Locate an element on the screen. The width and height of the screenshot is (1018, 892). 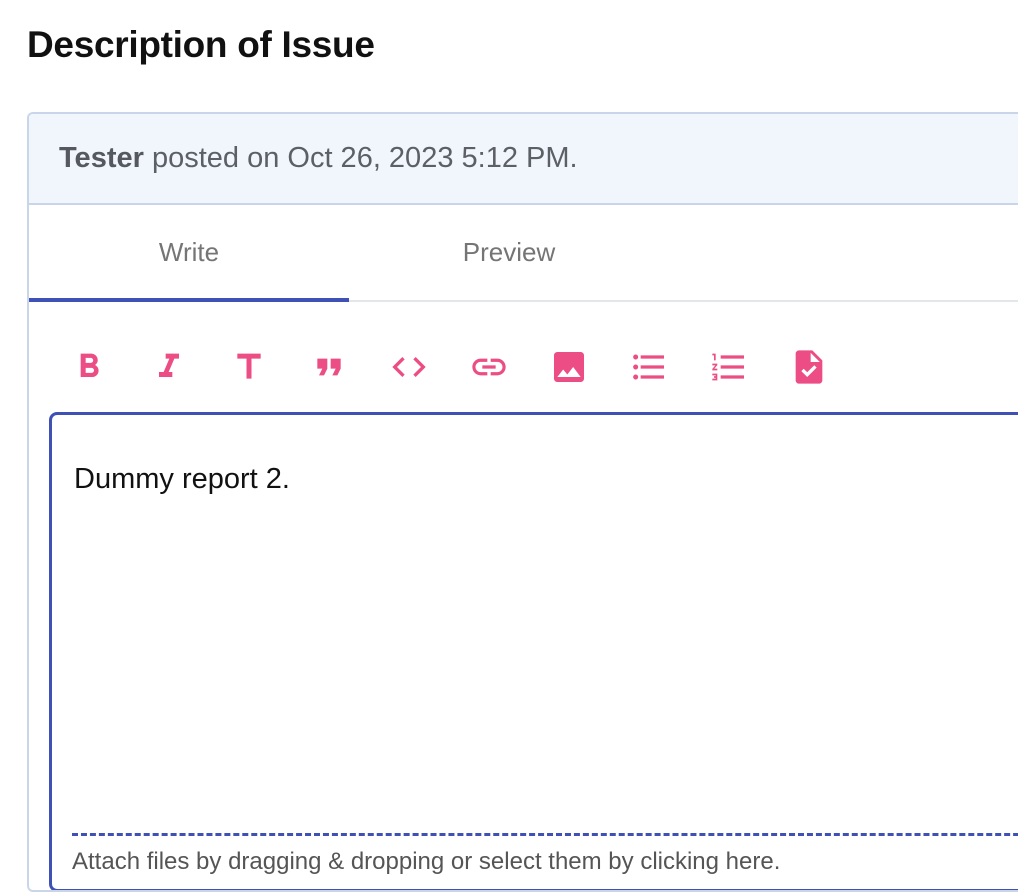
italic-icon is located at coordinates (169, 367).